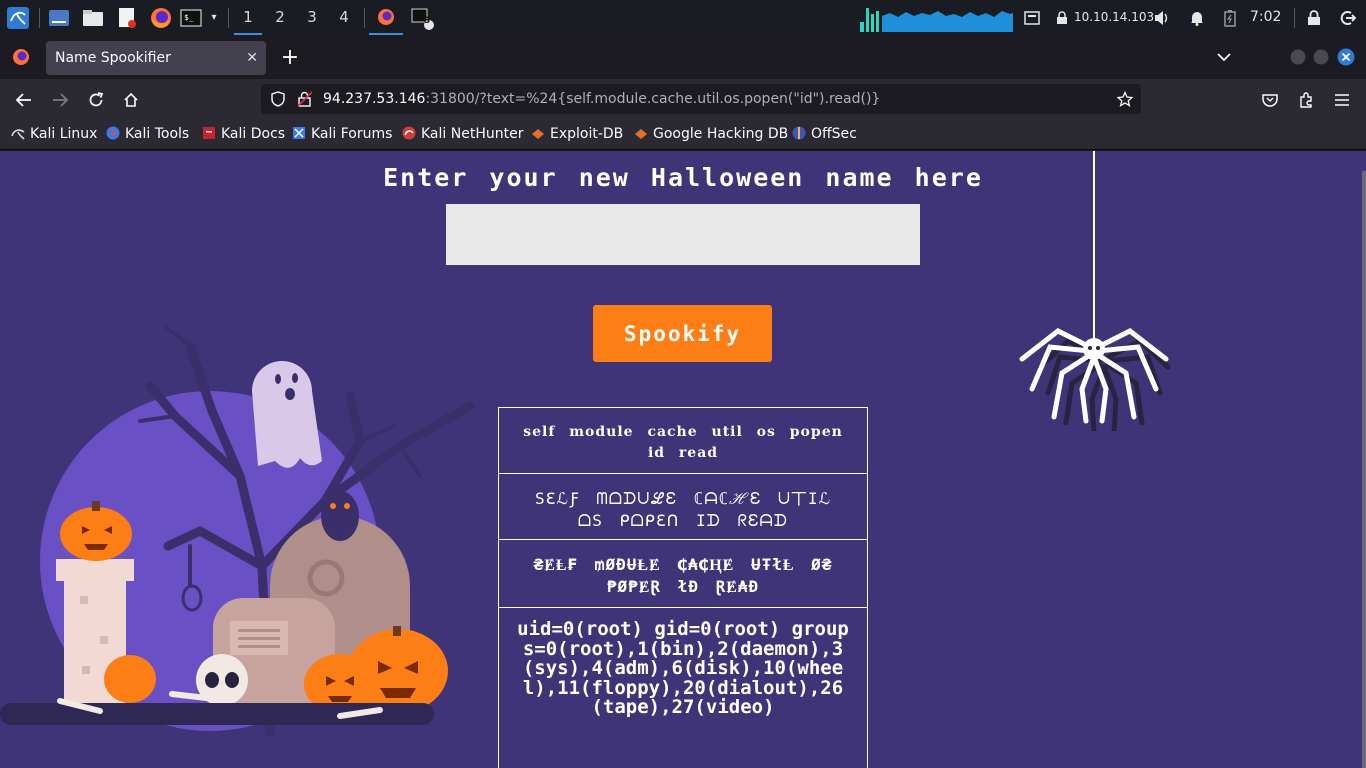  I want to click on bookmark-star-icon, so click(1125, 100).